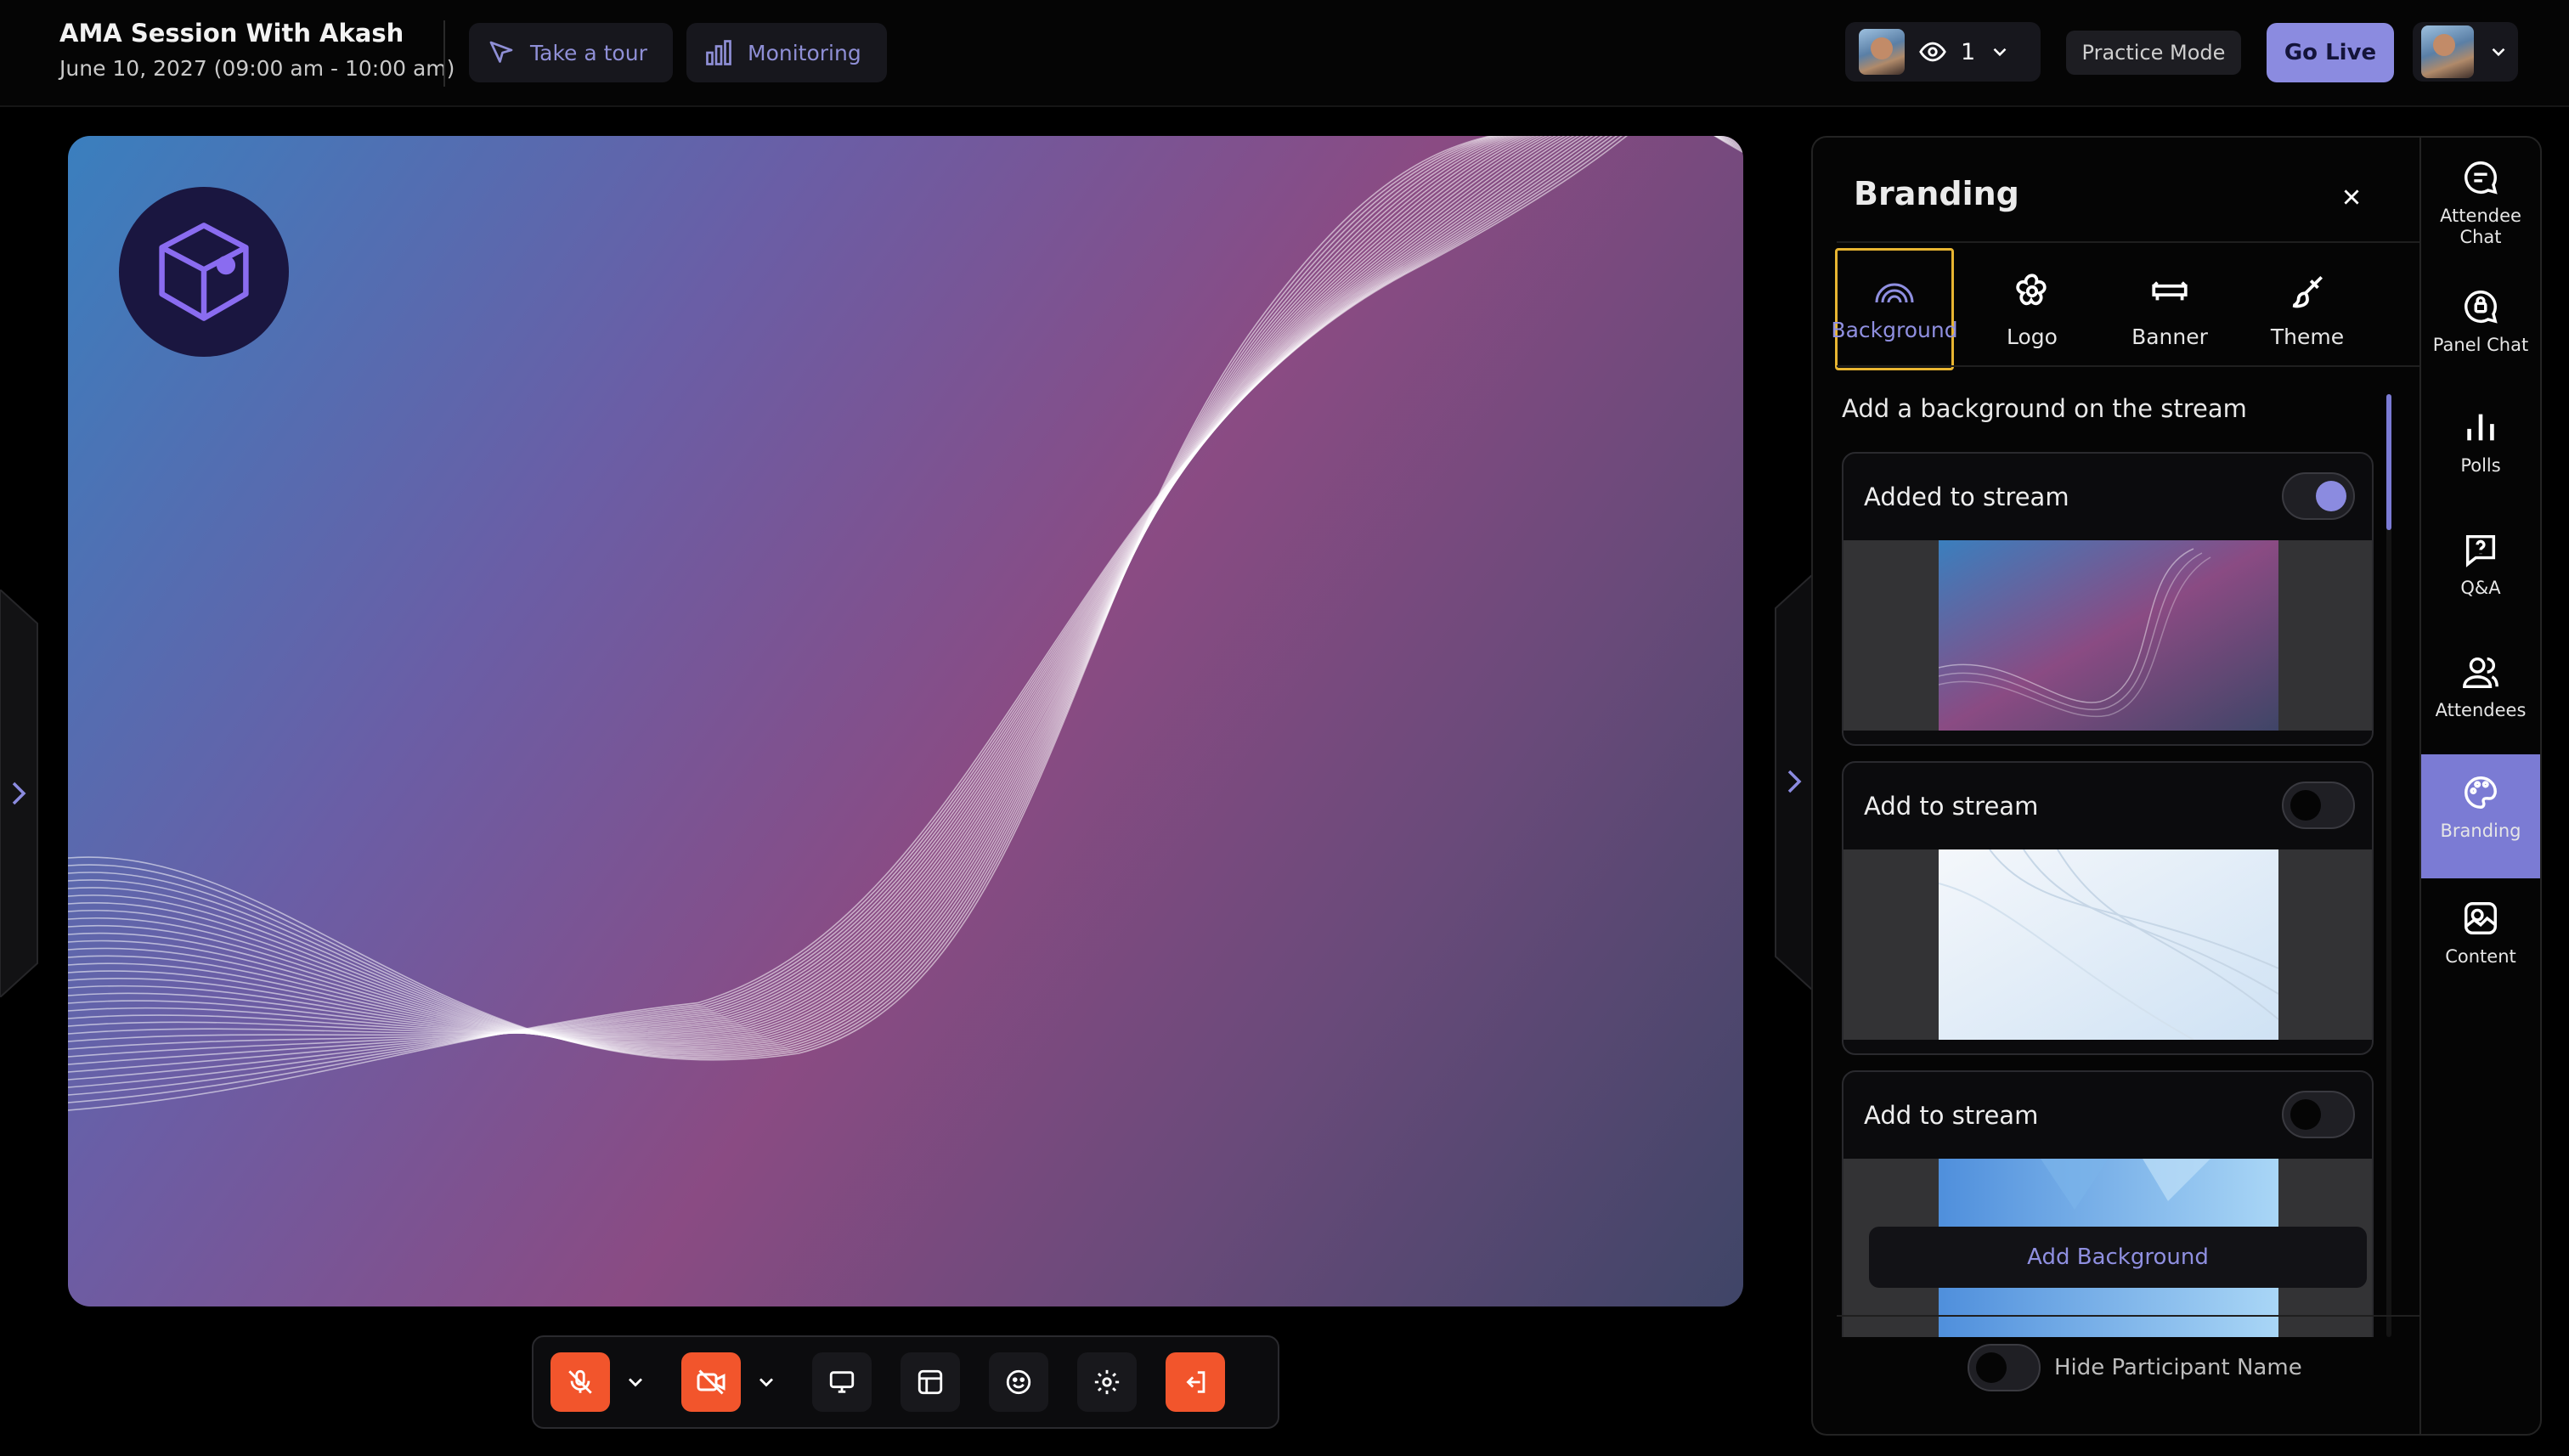 This screenshot has width=2569, height=1456. I want to click on mic-off-icon, so click(581, 1383).